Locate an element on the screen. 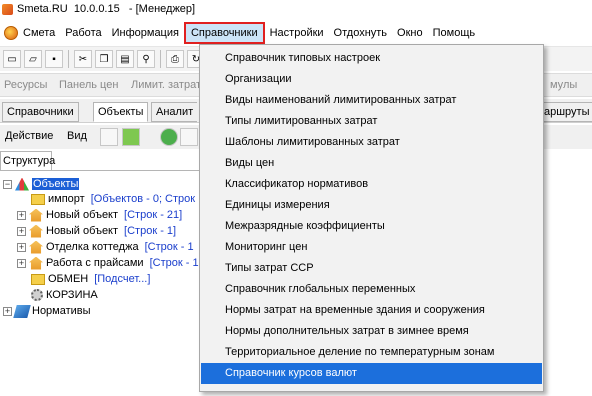 This screenshot has height=396, width=592. menu-item-price-monitoring: Мониторинг цен is located at coordinates (371, 247).